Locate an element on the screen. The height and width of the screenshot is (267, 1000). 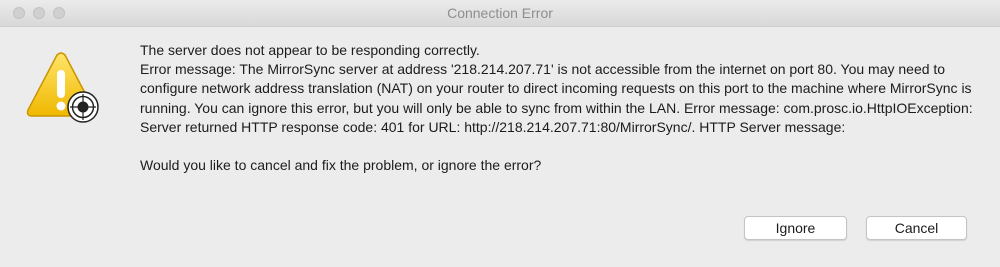
ignore-button: Ignore is located at coordinates (795, 228).